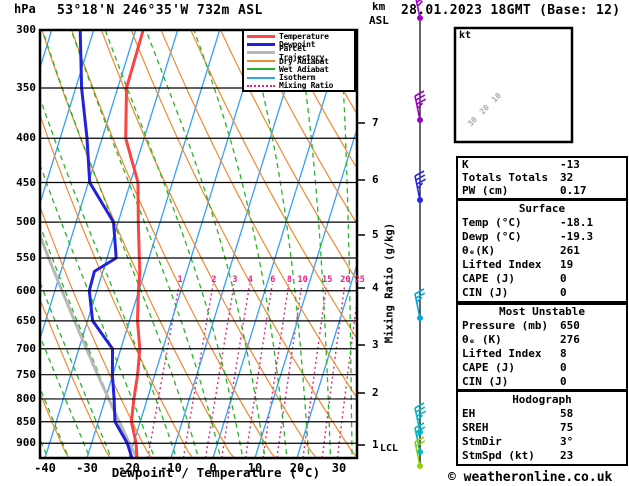  Describe the element at coordinates (379, 20) in the screenshot. I see `asl-unit-label: ASL` at that location.